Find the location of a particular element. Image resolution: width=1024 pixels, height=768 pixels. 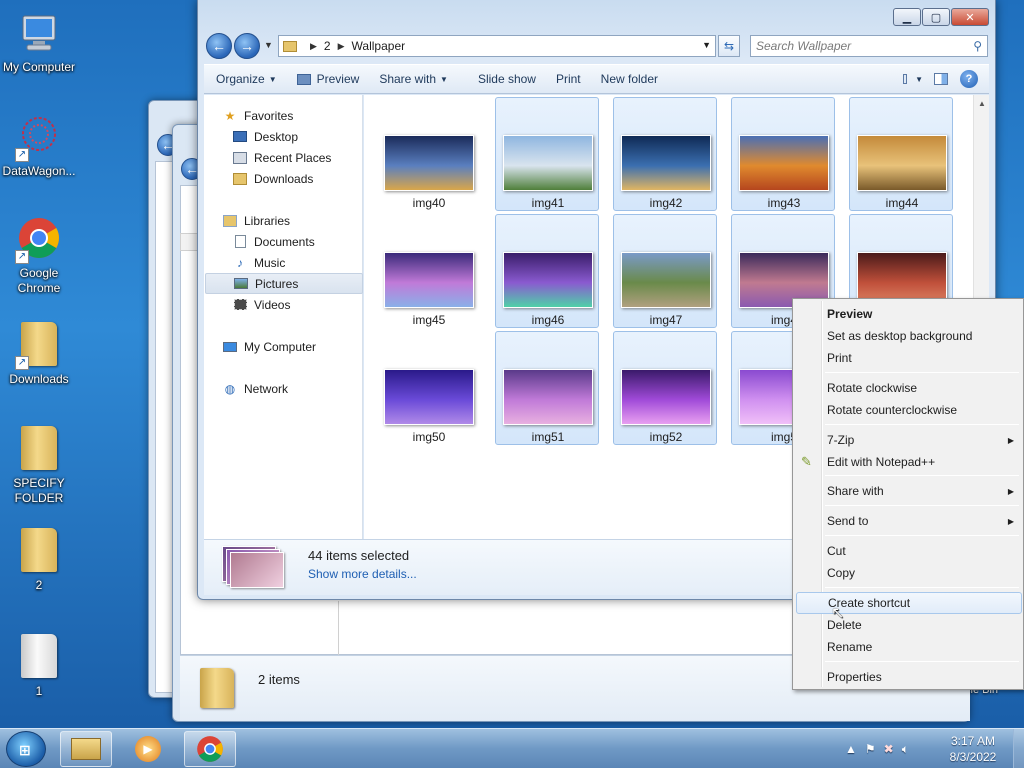

file-item-img44: img44 is located at coordinates (901, 154).